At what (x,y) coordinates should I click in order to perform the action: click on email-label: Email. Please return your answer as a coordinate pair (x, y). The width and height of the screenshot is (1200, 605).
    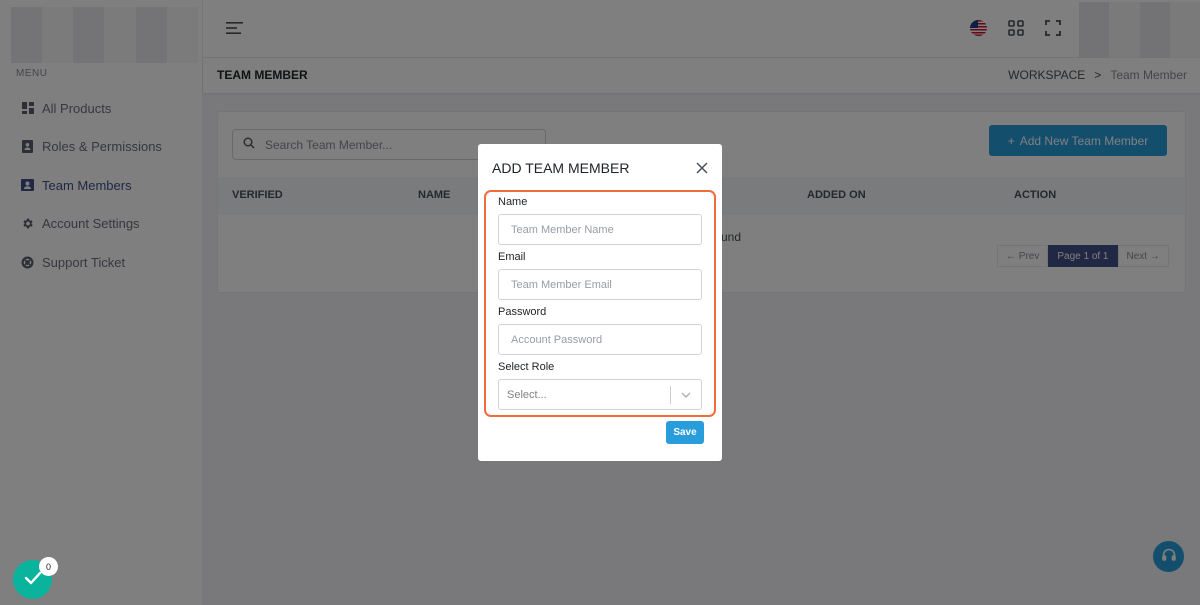
    Looking at the image, I should click on (512, 257).